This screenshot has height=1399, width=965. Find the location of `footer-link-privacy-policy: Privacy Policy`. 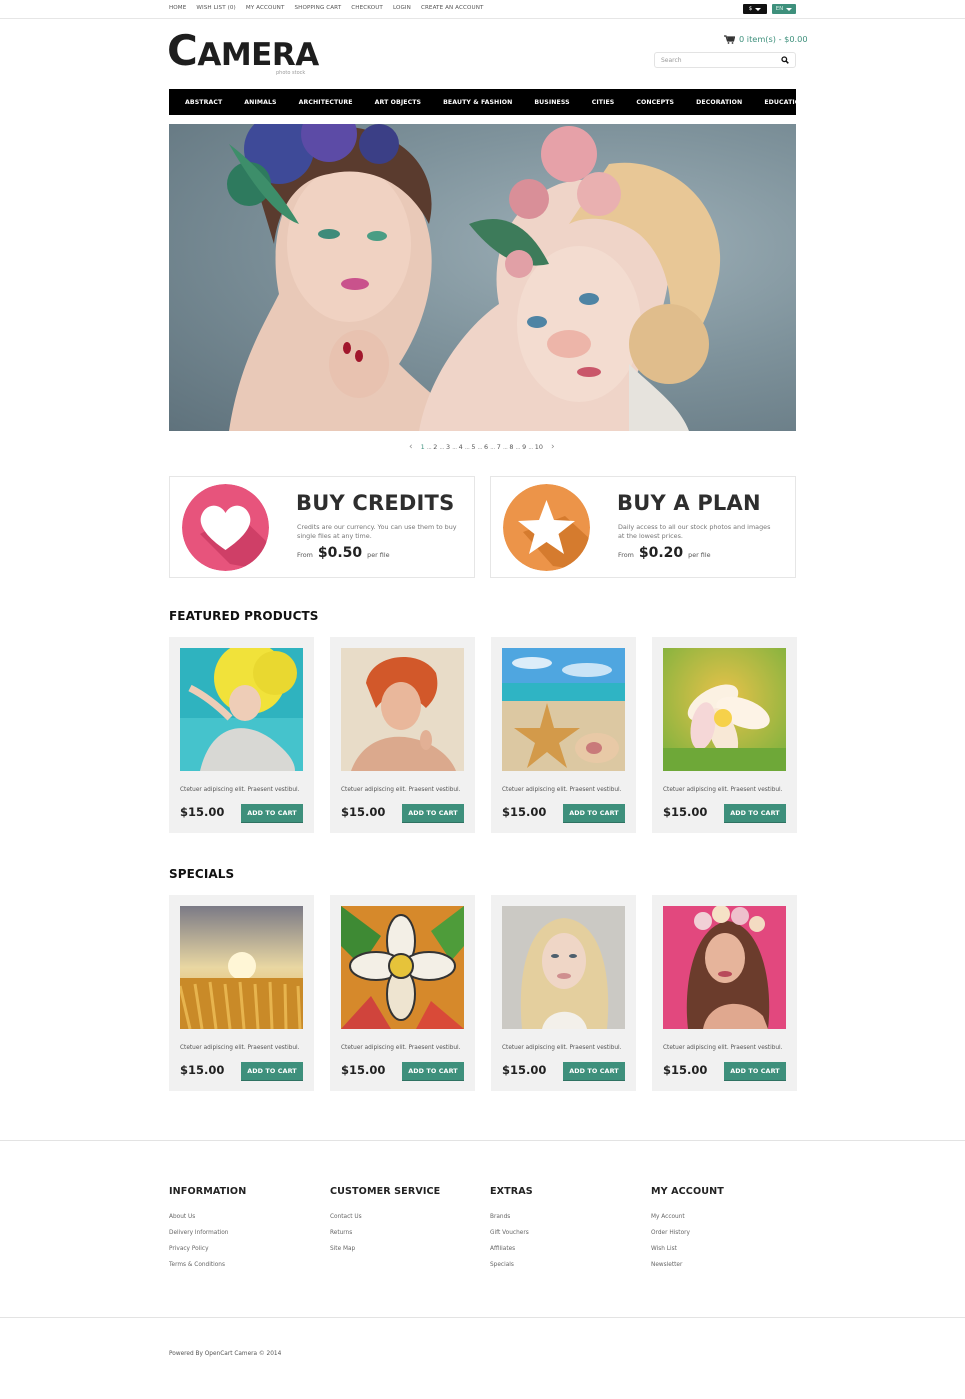

footer-link-privacy-policy: Privacy Policy is located at coordinates (207, 1254).